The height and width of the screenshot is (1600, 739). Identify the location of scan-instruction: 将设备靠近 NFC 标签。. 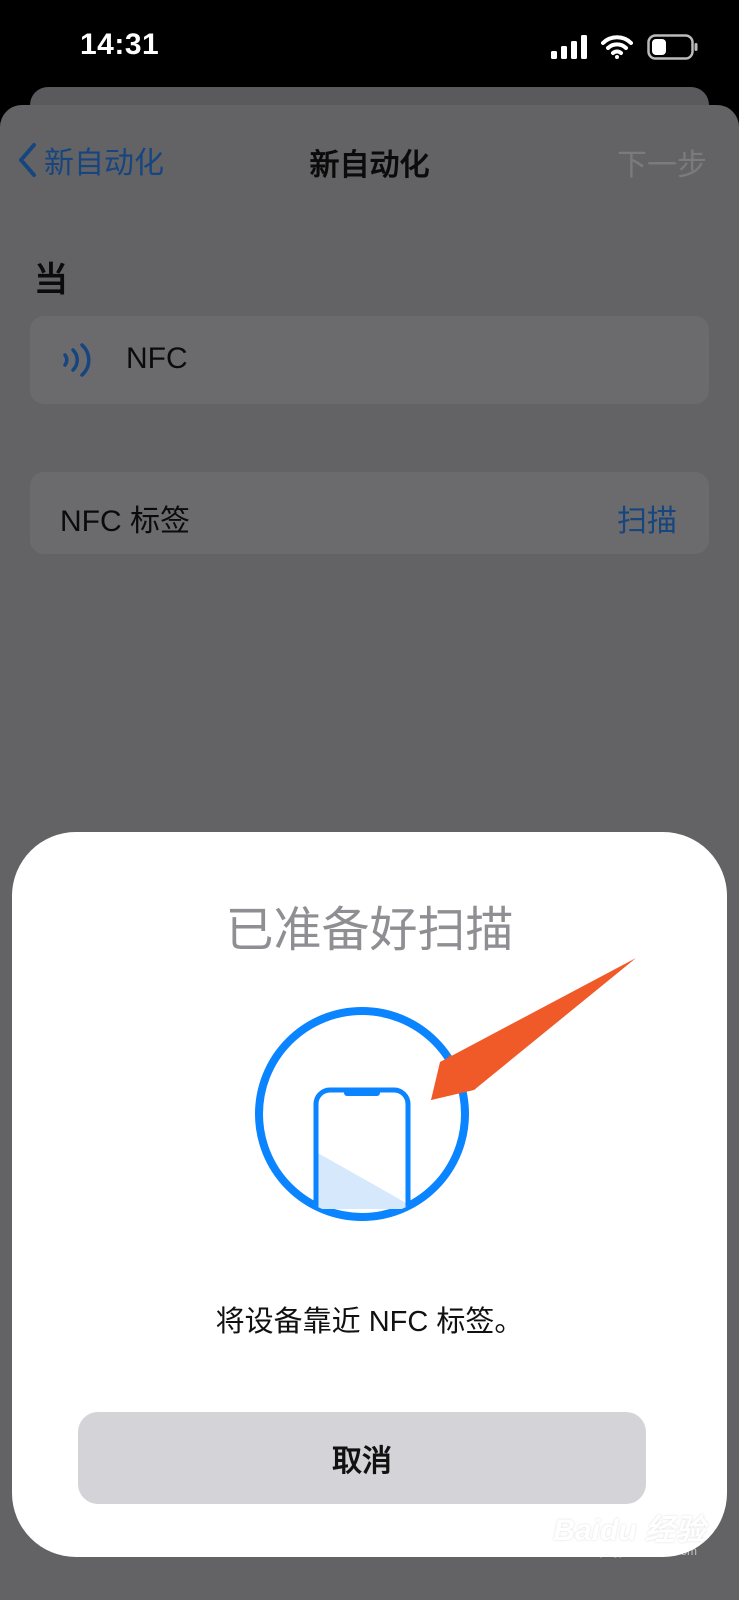
(369, 1322).